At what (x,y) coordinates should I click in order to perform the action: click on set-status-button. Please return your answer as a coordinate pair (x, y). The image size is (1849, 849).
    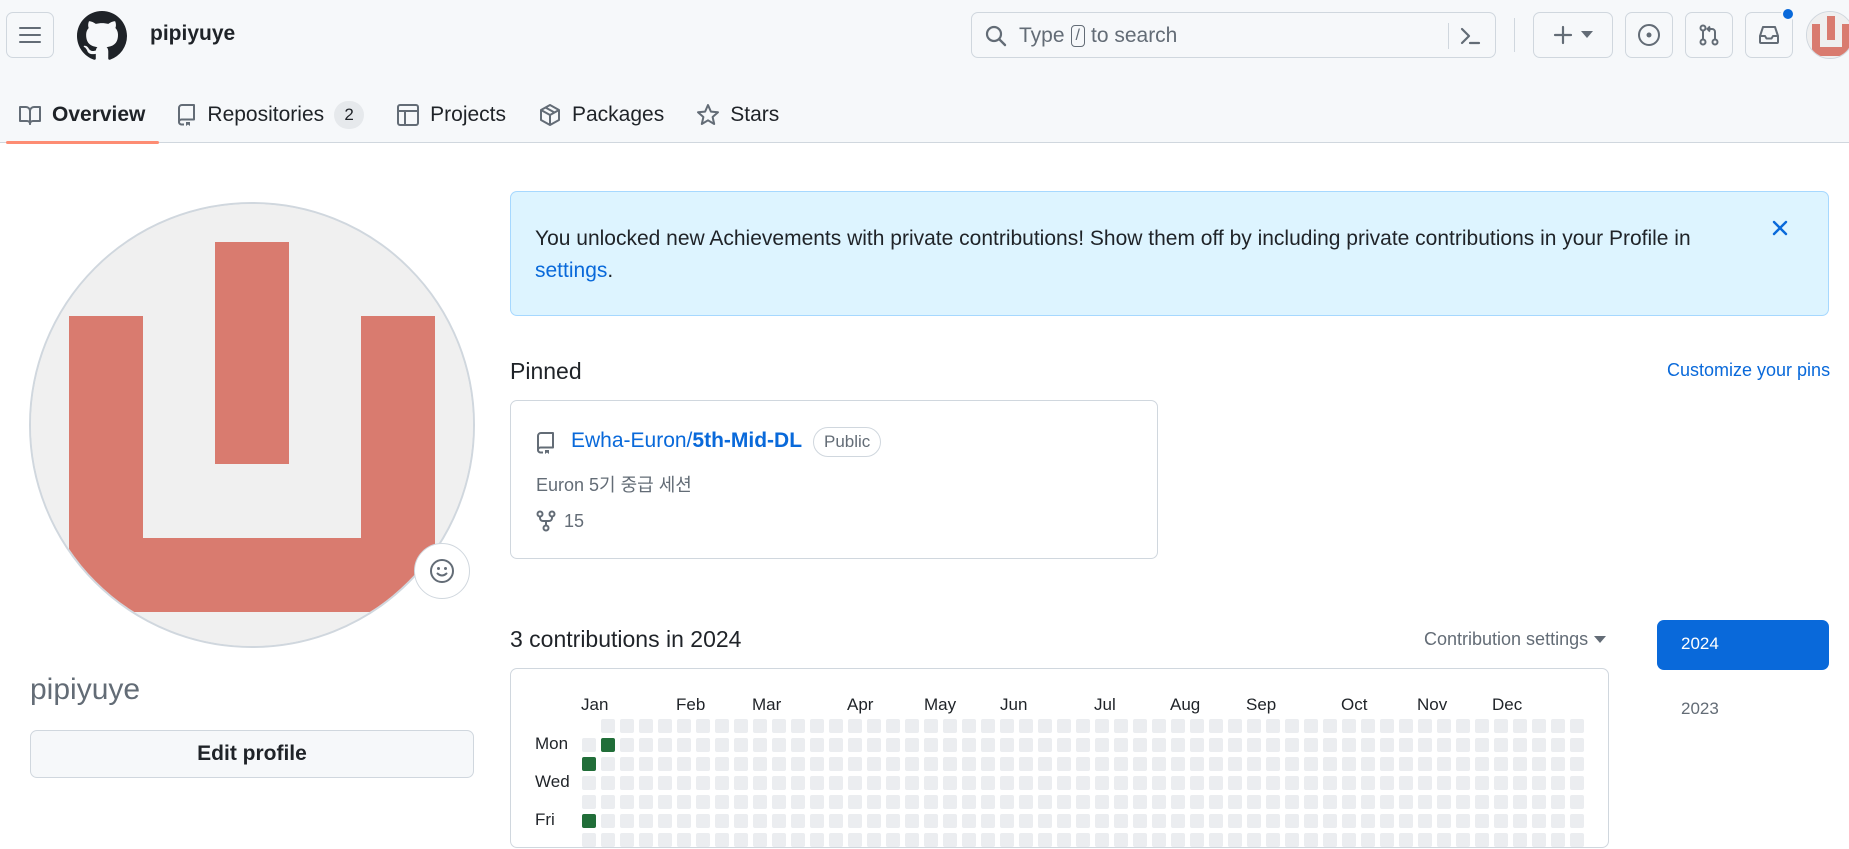
    Looking at the image, I should click on (442, 571).